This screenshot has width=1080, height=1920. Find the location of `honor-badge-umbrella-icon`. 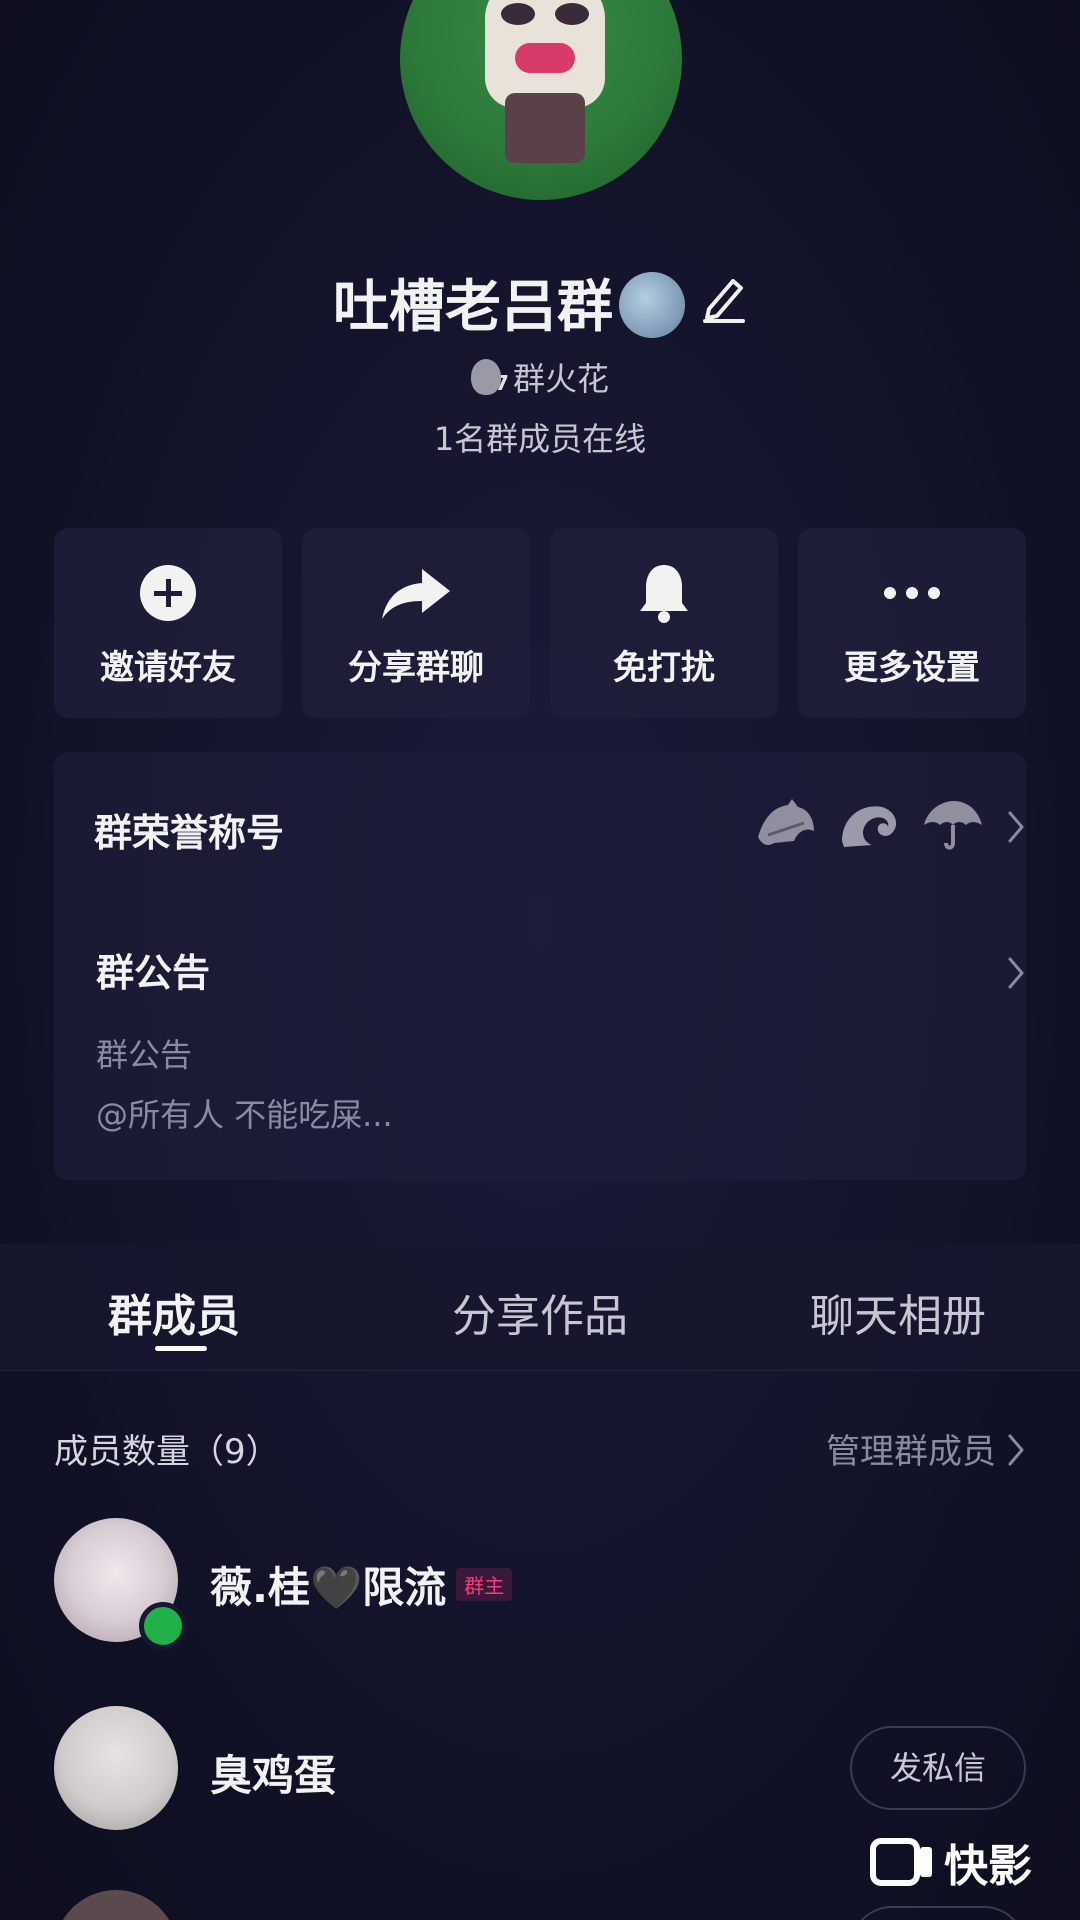

honor-badge-umbrella-icon is located at coordinates (953, 825).